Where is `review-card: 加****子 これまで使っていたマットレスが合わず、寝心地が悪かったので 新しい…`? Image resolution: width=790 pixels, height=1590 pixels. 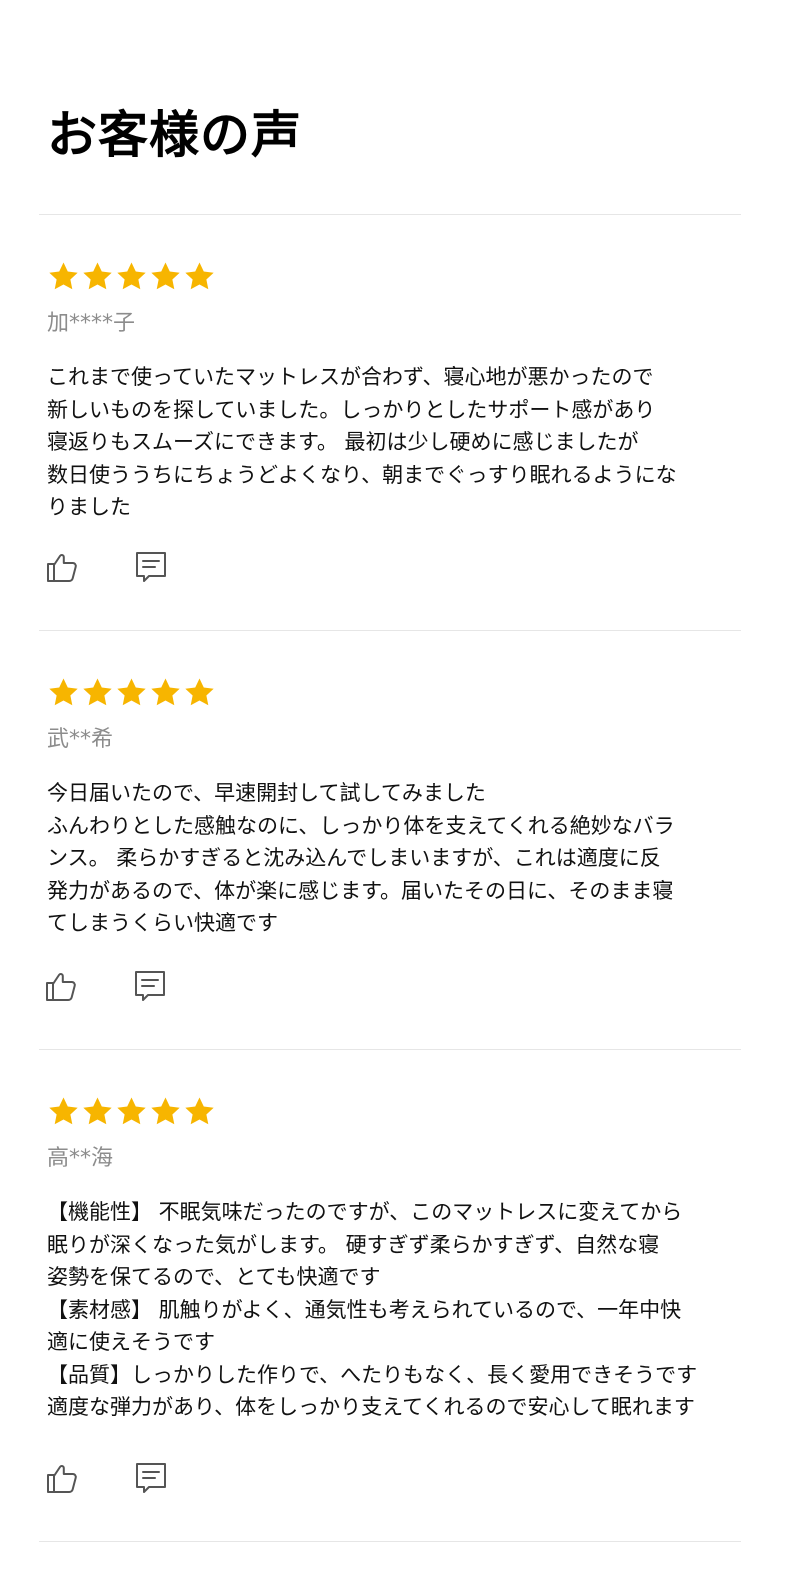
review-card: 加****子 これまで使っていたマットレスが合わず、寝心地が悪かったので 新しい… is located at coordinates (397, 391).